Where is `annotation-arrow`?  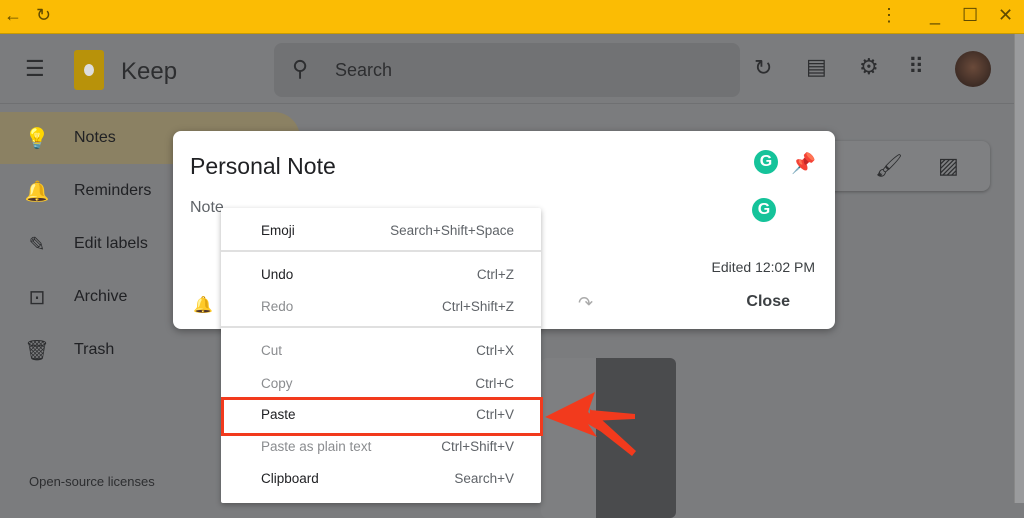 annotation-arrow is located at coordinates (590, 424).